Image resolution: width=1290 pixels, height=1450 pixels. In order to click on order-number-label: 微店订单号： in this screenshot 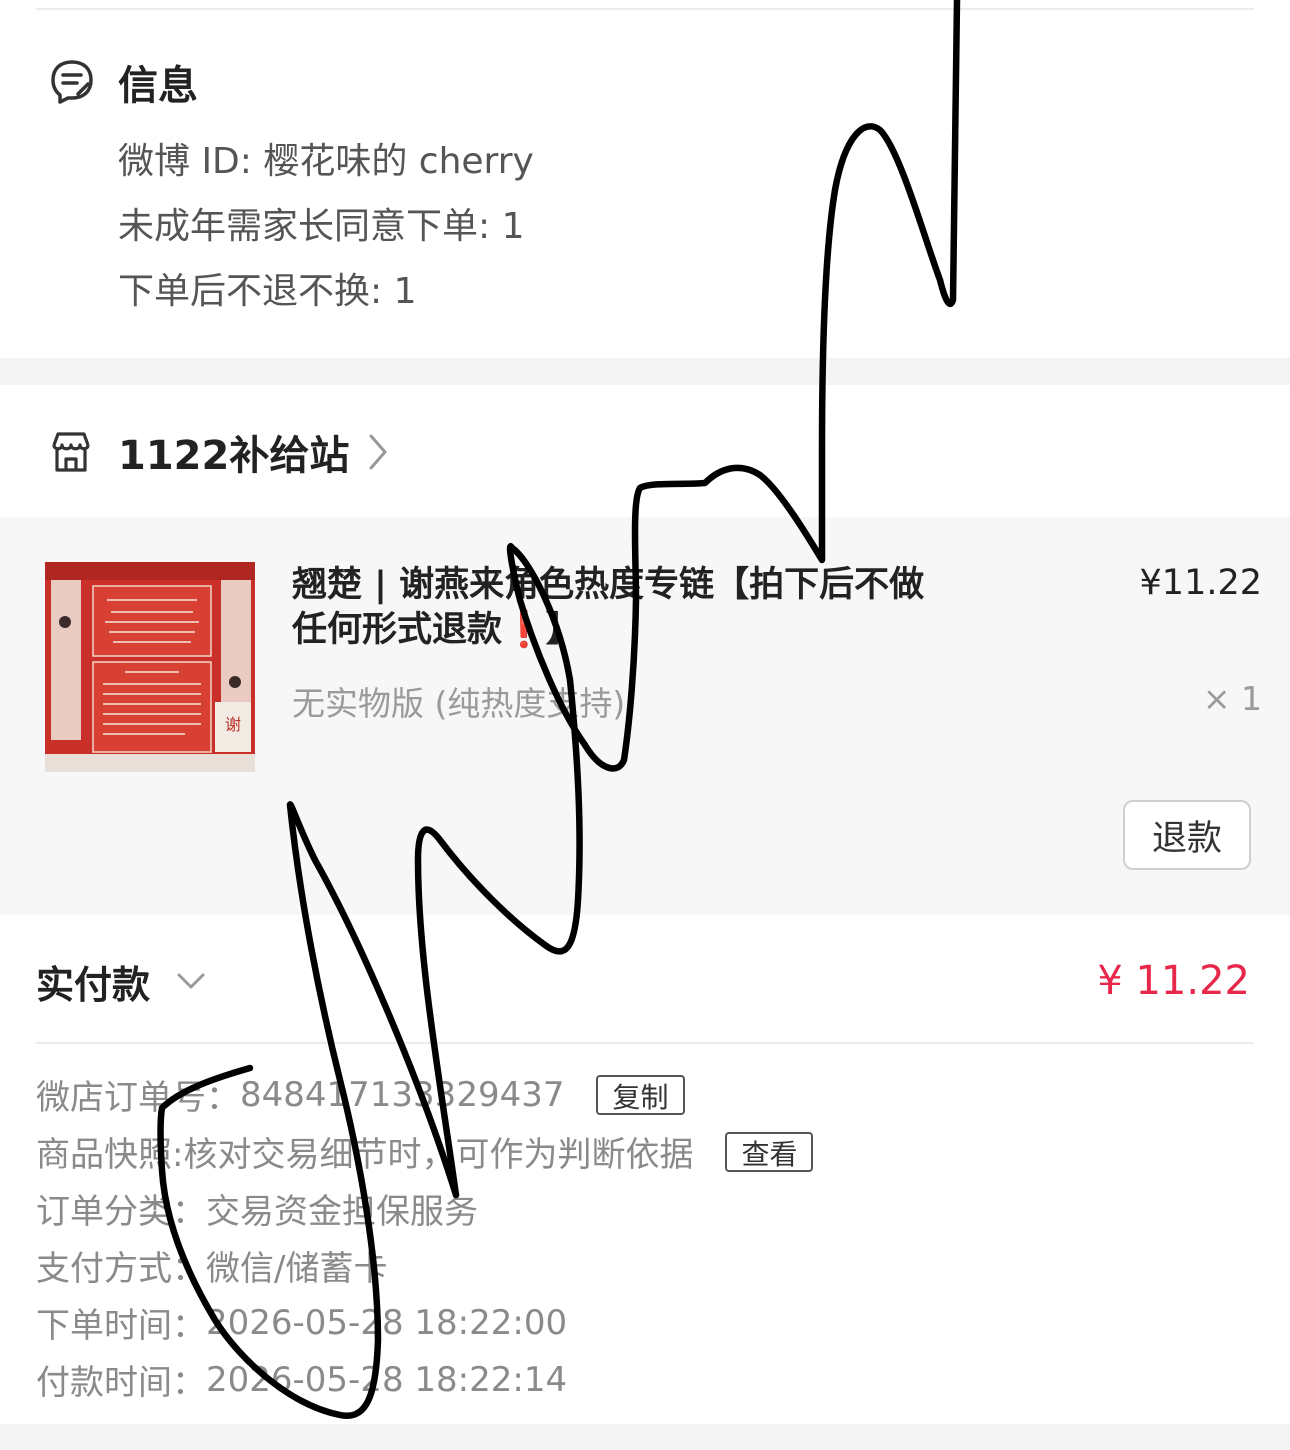, I will do `click(138, 1098)`.